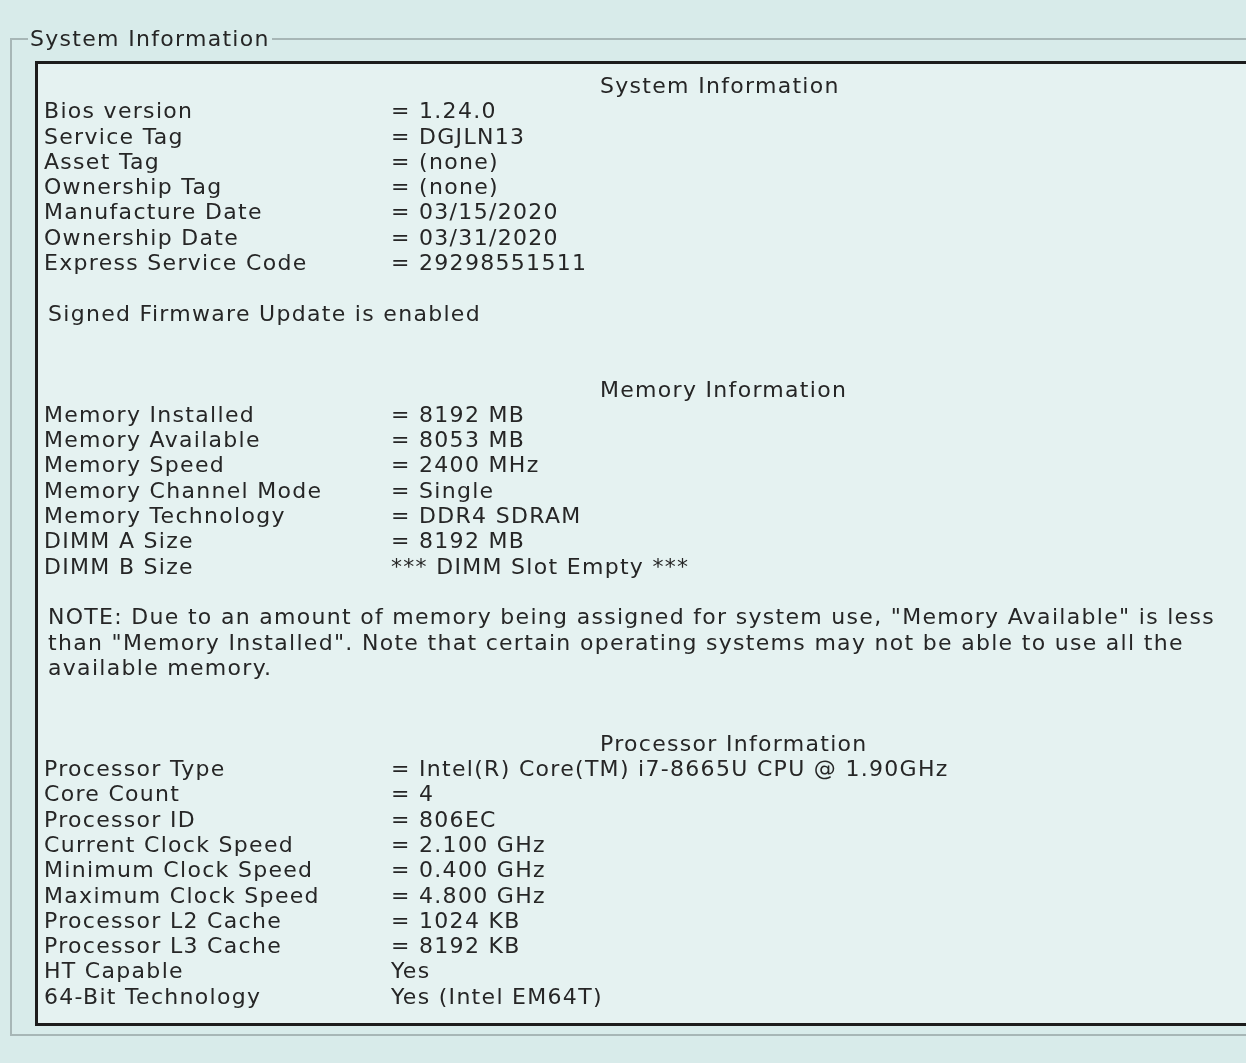 Image resolution: width=1246 pixels, height=1063 pixels. I want to click on field-value: = DDR4 SDRAM, so click(487, 516).